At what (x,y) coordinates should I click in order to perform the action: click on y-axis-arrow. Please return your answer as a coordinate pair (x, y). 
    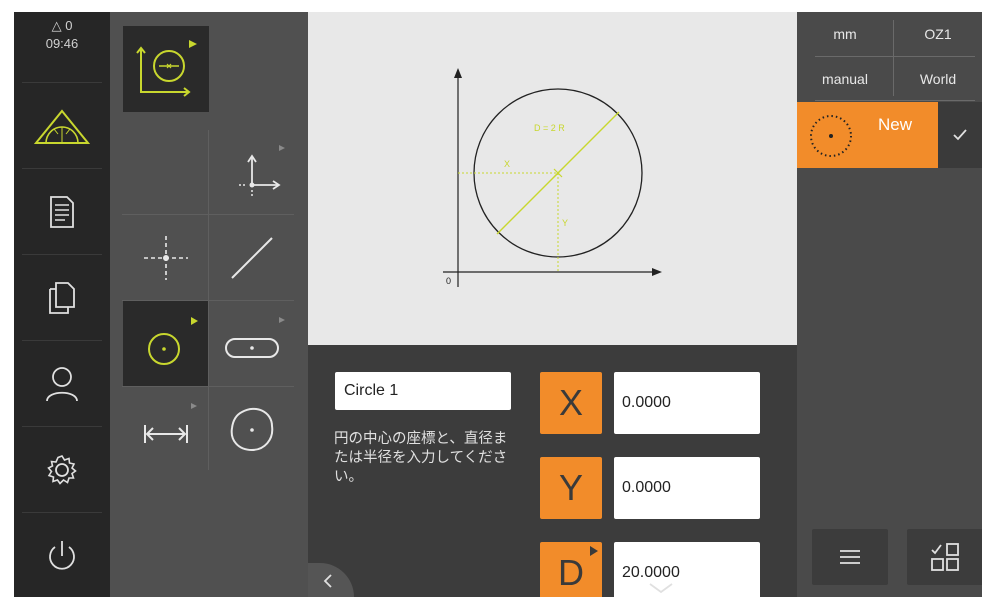
    Looking at the image, I should click on (458, 73).